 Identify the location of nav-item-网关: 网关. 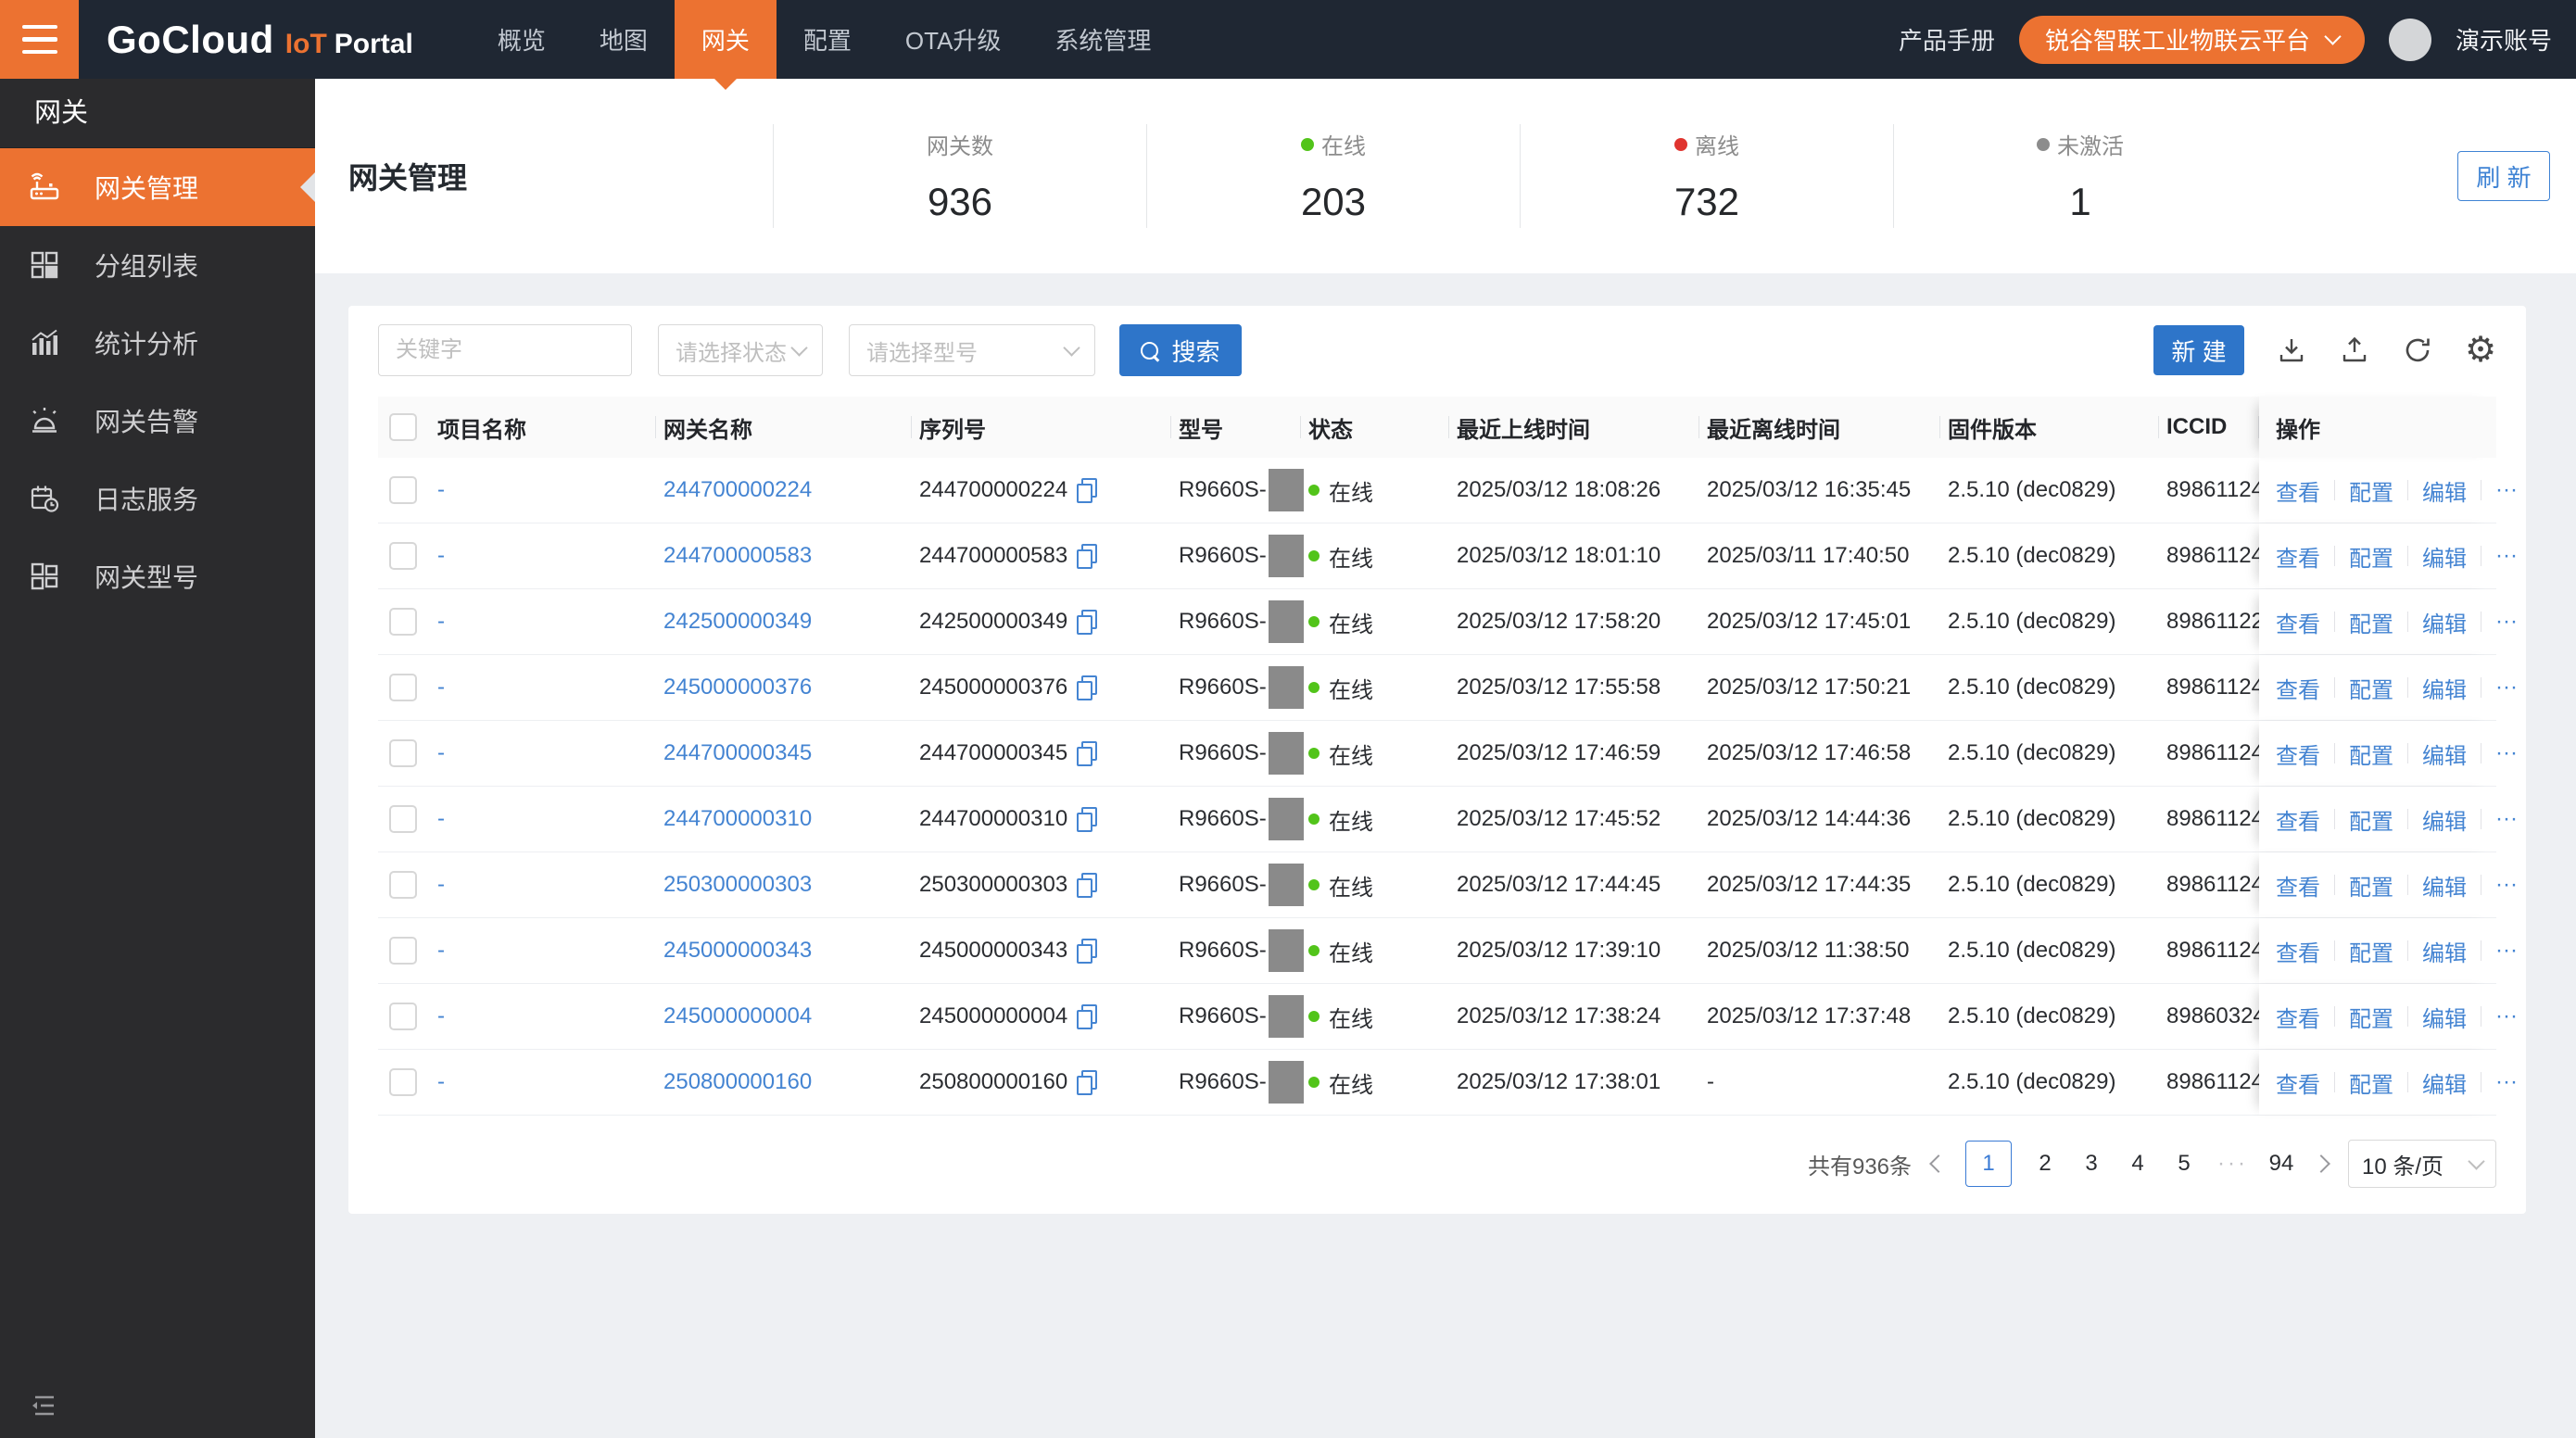
(726, 45).